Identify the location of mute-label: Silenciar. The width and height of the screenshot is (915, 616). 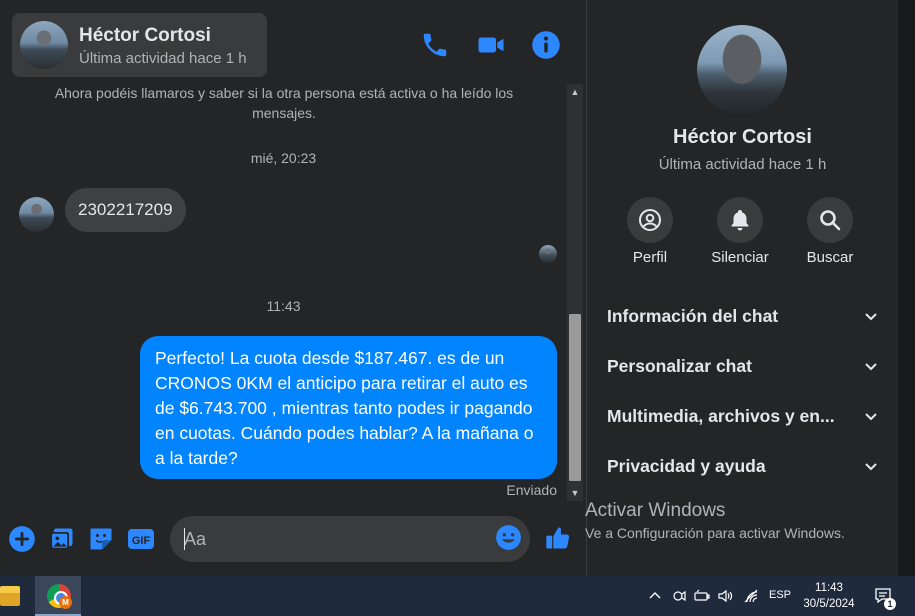
(740, 257).